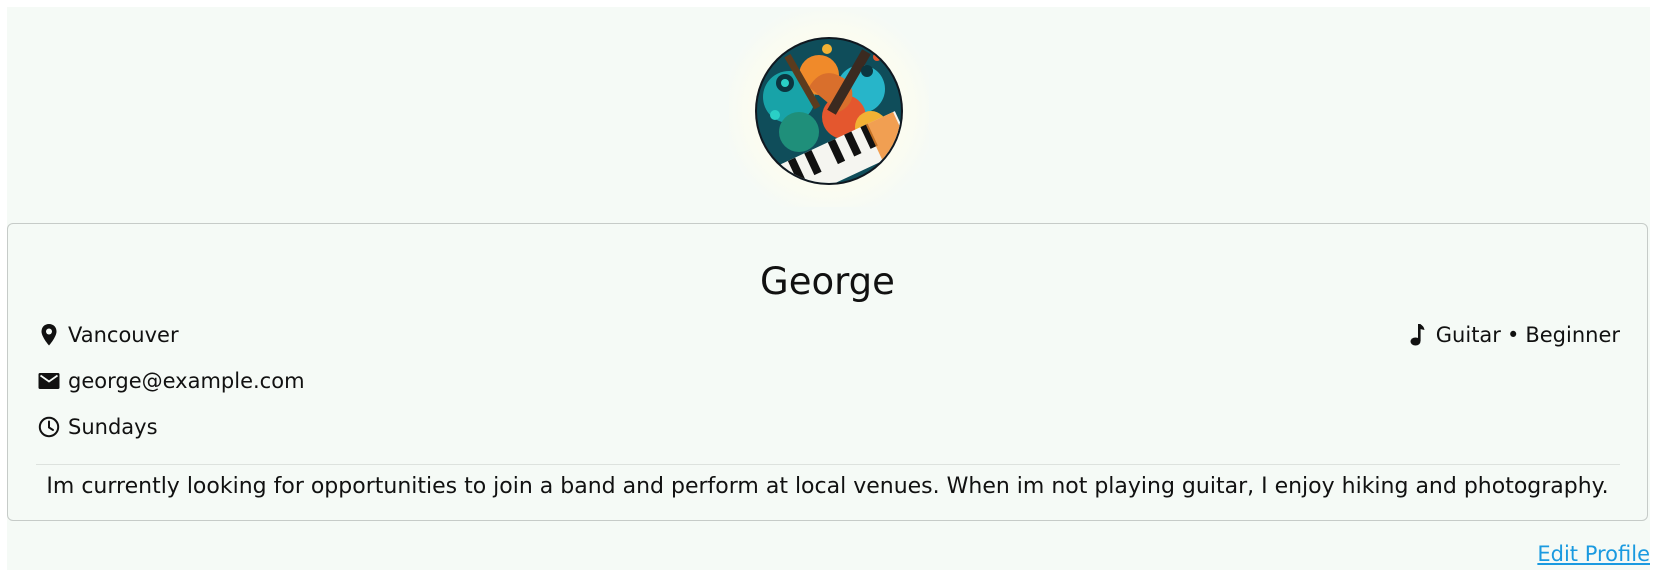 The height and width of the screenshot is (570, 1657). I want to click on availability-row: Sundays, so click(97, 427).